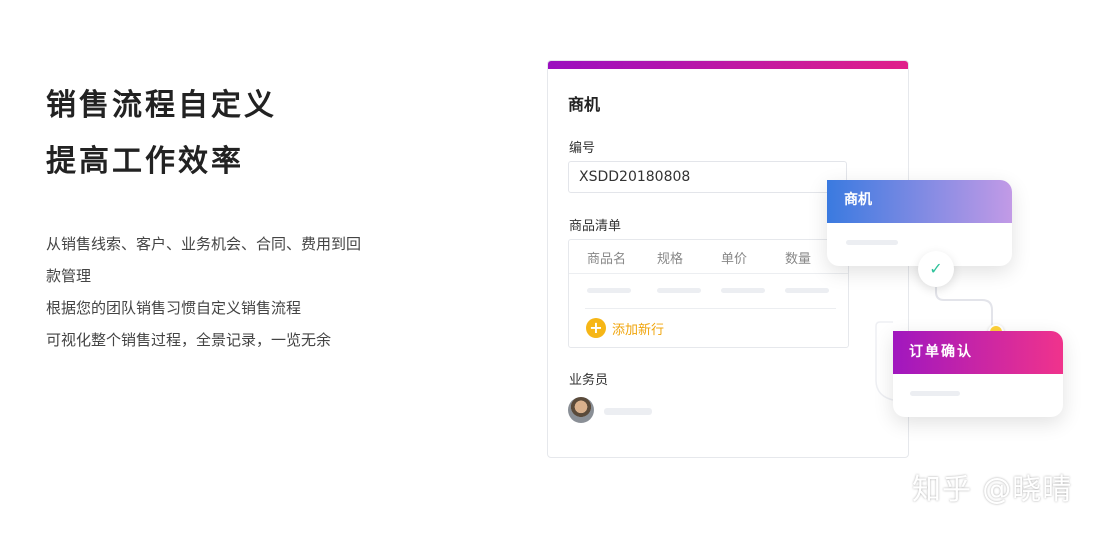  Describe the element at coordinates (161, 105) in the screenshot. I see `hero-title-line1: 销售流程自定义` at that location.